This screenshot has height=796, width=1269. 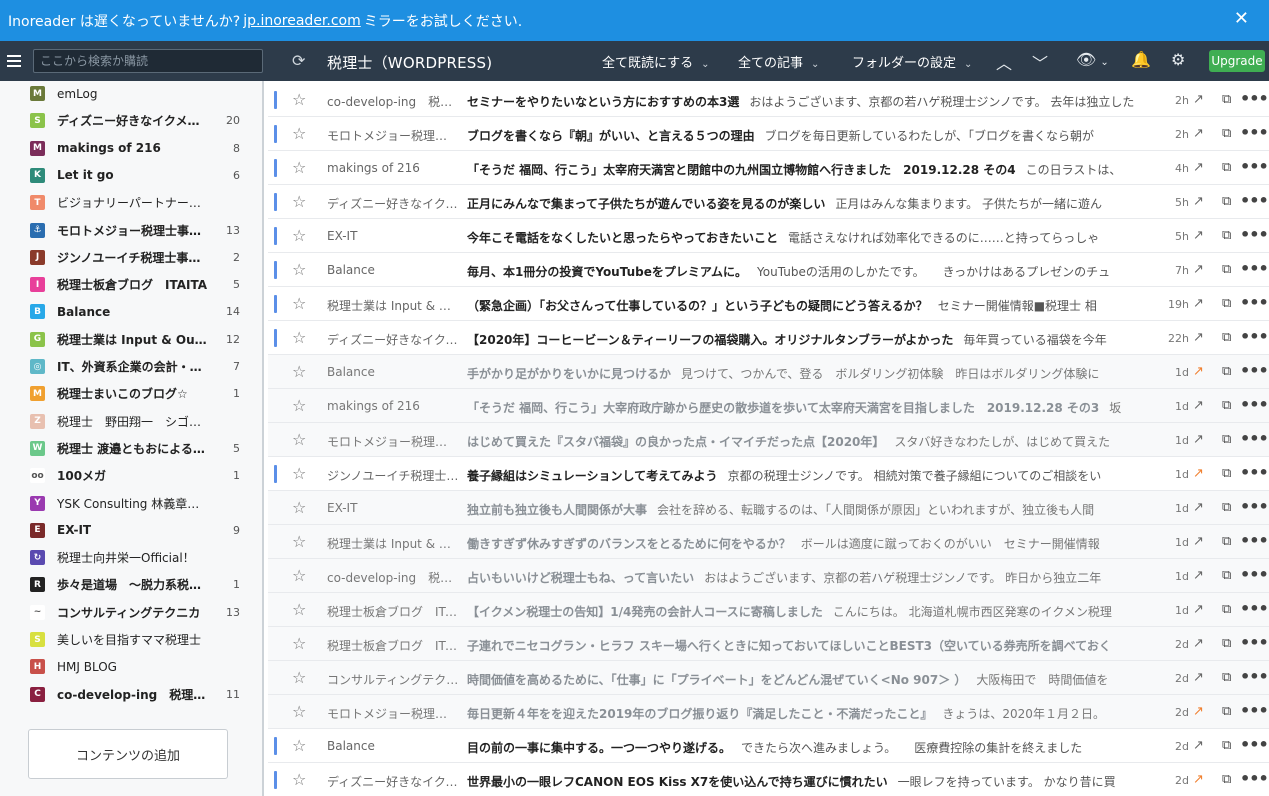 What do you see at coordinates (1141, 59) in the screenshot?
I see `bell-icon: 🔔` at bounding box center [1141, 59].